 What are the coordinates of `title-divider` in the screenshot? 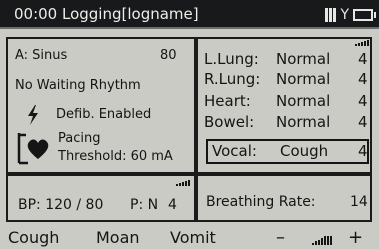 It's located at (189, 28).